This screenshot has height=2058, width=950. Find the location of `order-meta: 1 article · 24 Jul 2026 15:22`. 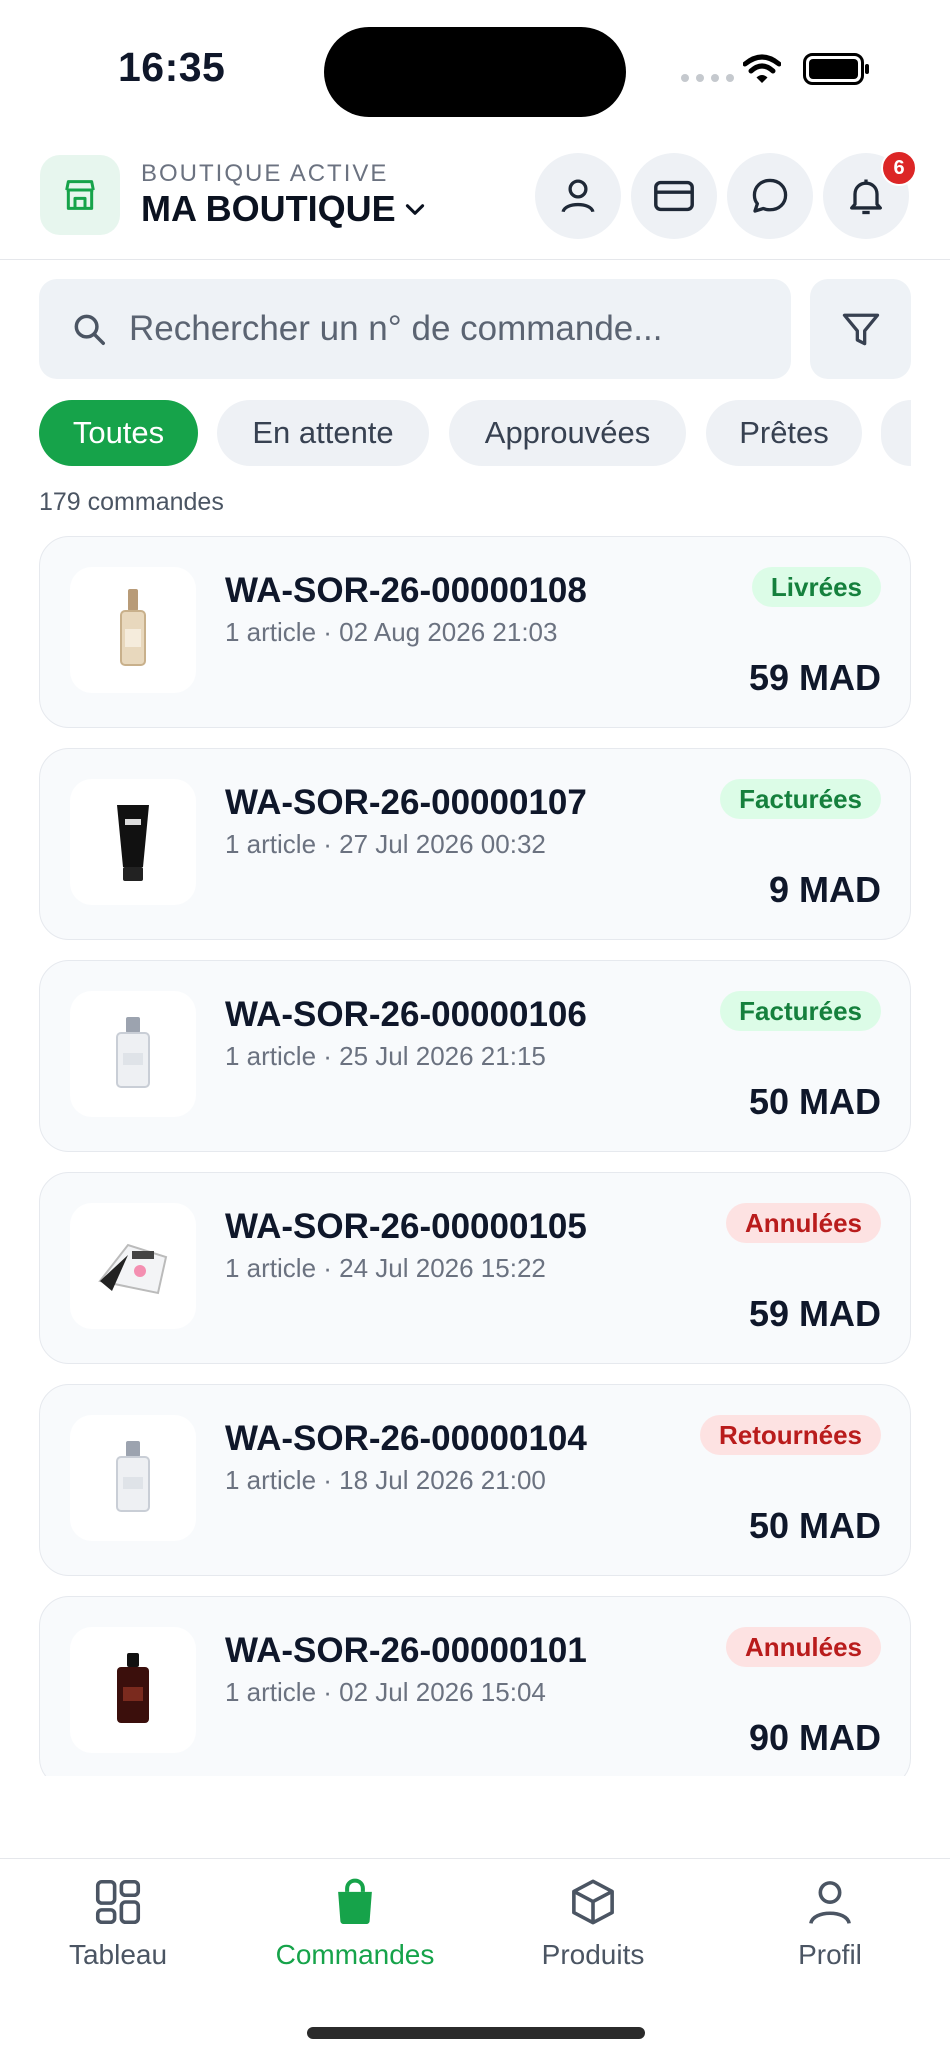

order-meta: 1 article · 24 Jul 2026 15:22 is located at coordinates (385, 1268).